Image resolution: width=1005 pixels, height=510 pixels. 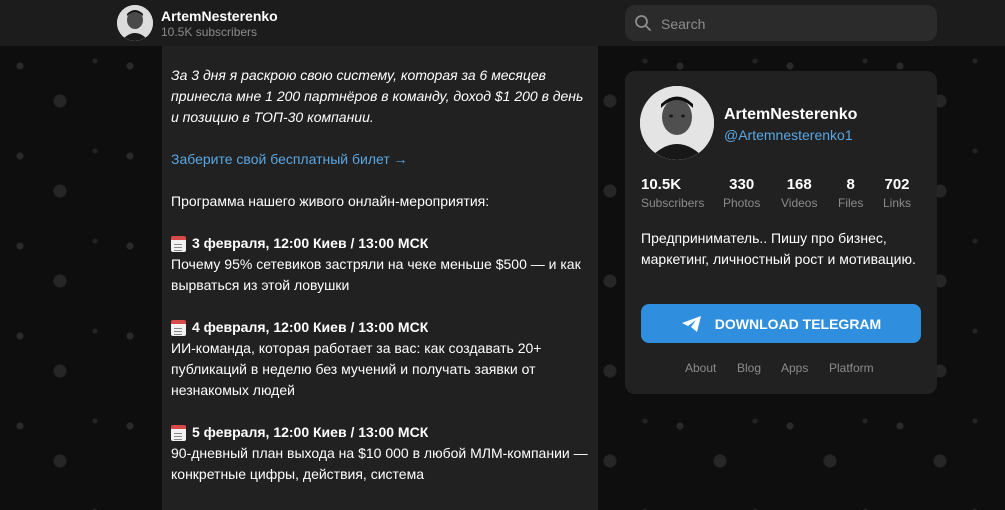 I want to click on search-input, so click(x=796, y=24).